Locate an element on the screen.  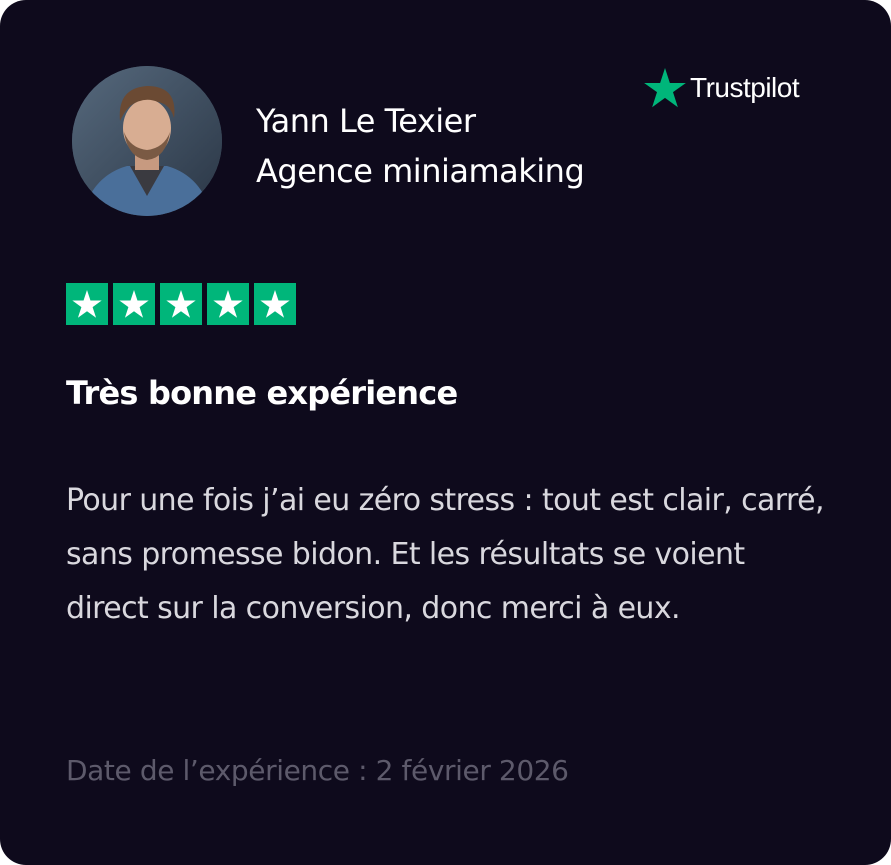
trustpilot-star-icon is located at coordinates (665, 88).